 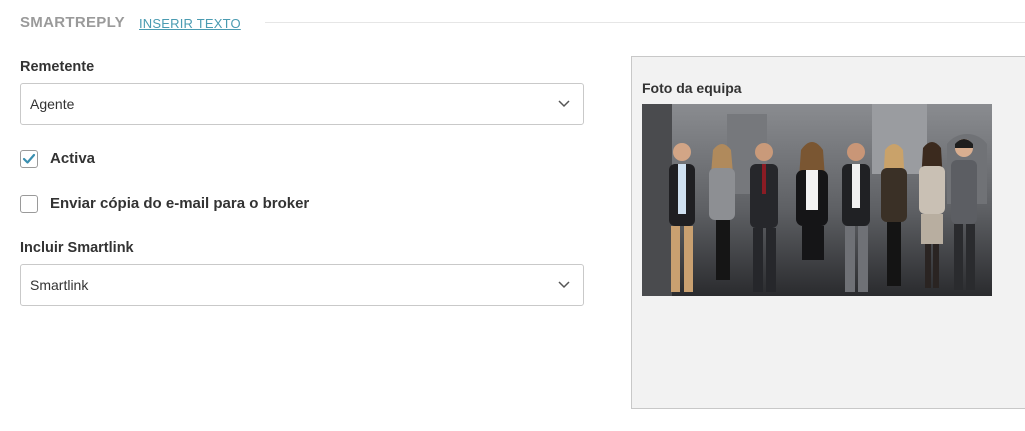 What do you see at coordinates (302, 285) in the screenshot?
I see `smartlink-select: Smartlink` at bounding box center [302, 285].